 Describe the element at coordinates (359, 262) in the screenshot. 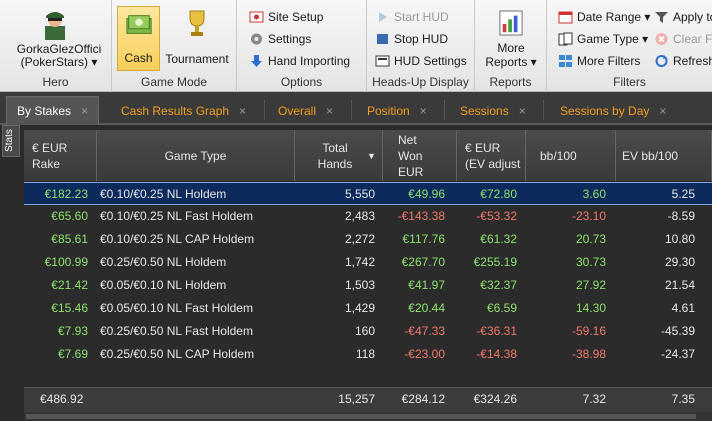

I see `hands-cell: 1,742` at that location.